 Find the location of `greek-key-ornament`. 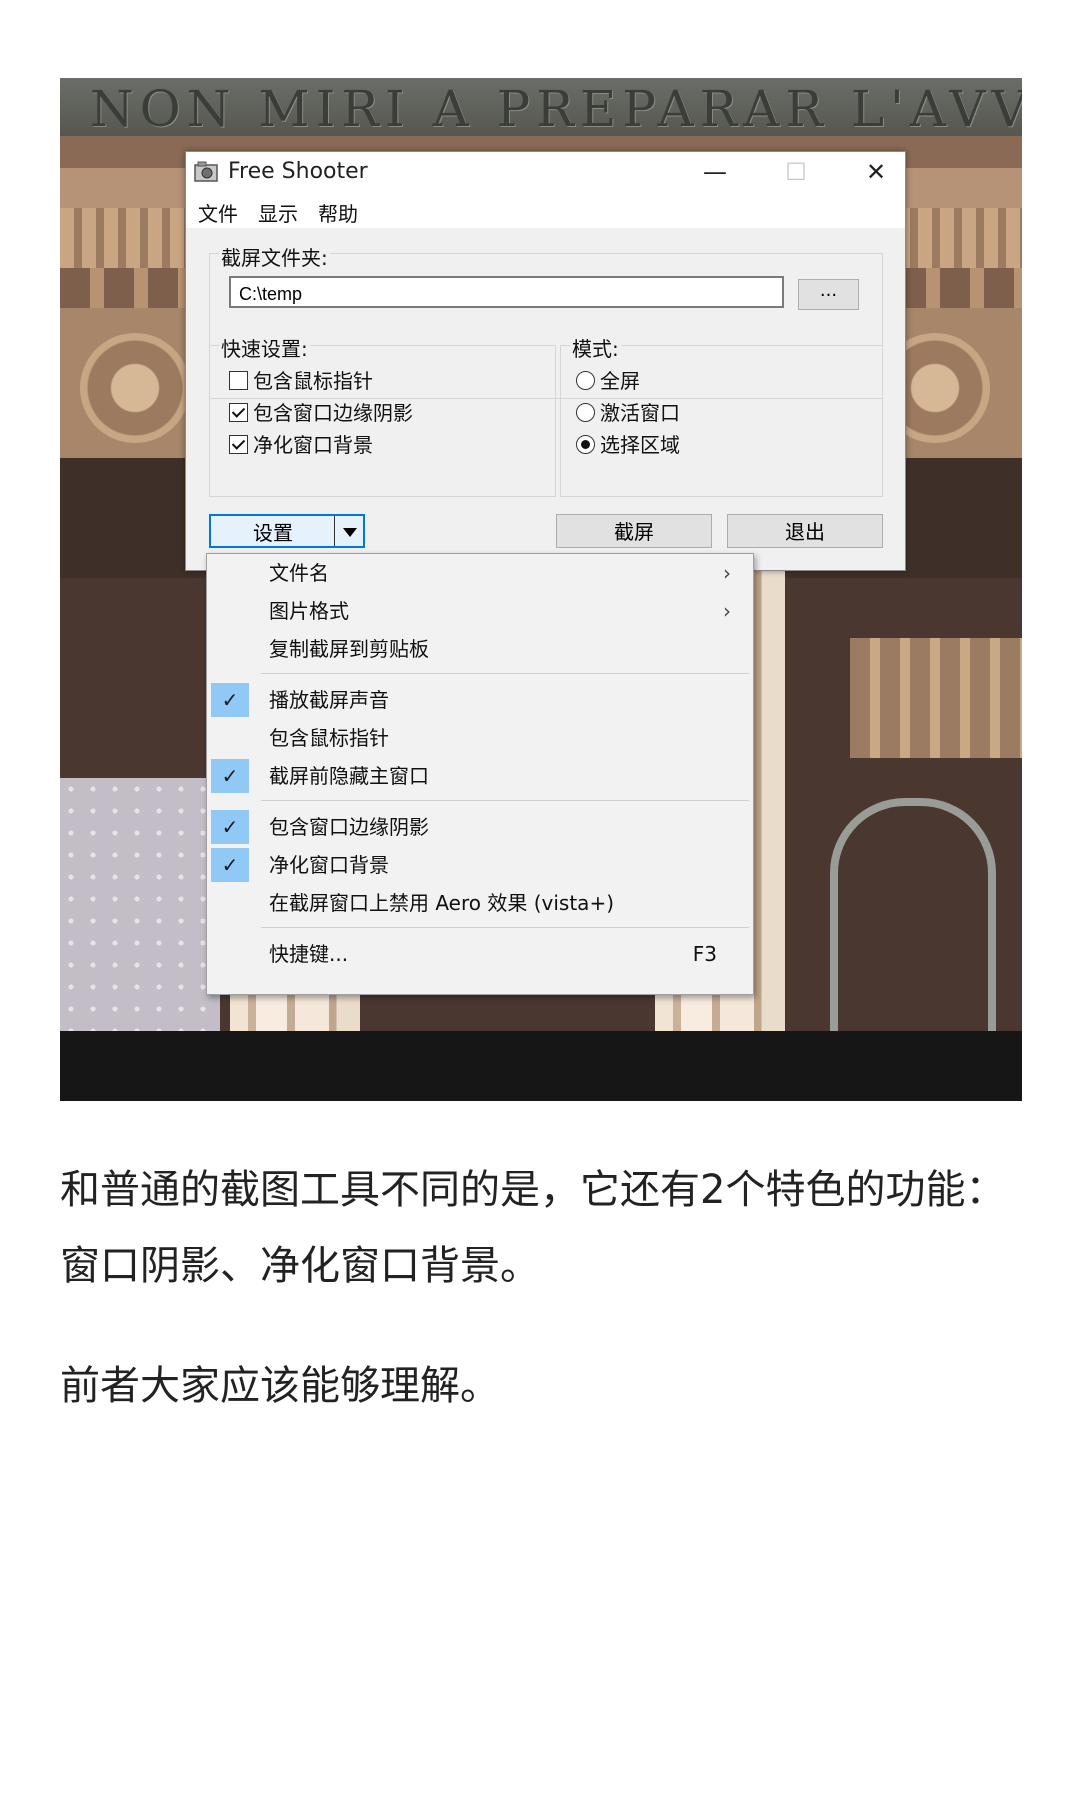

greek-key-ornament is located at coordinates (936, 698).